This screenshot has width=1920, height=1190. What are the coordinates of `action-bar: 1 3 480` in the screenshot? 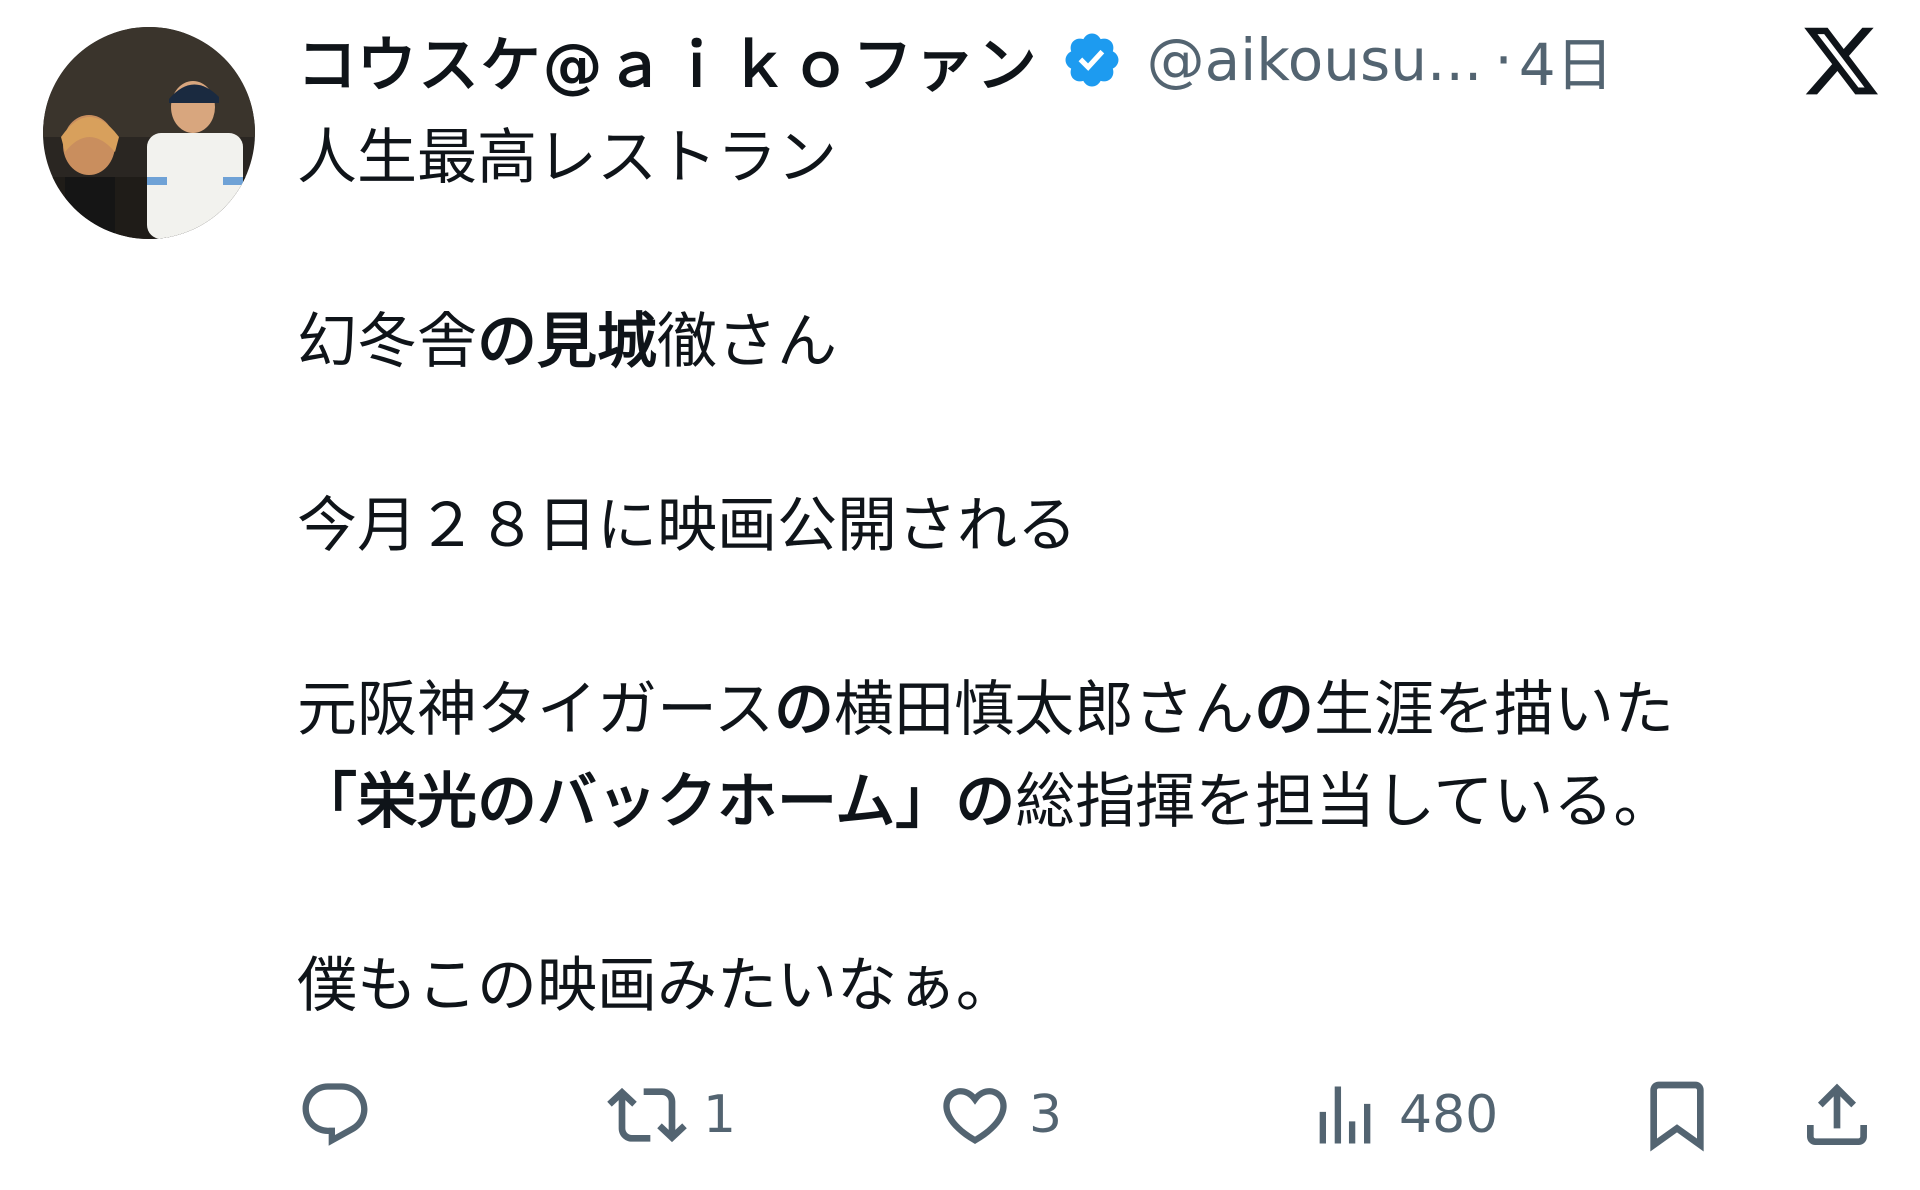 It's located at (1092, 1115).